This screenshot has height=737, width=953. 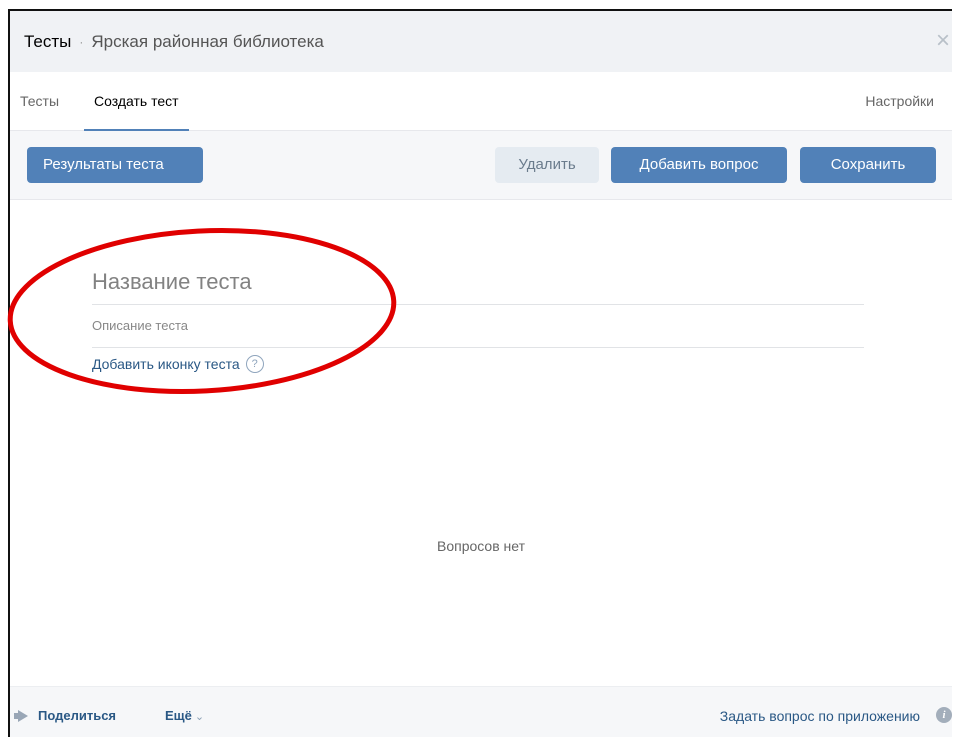 What do you see at coordinates (166, 364) in the screenshot?
I see `add-test-icon-label: Добавить иконку теста` at bounding box center [166, 364].